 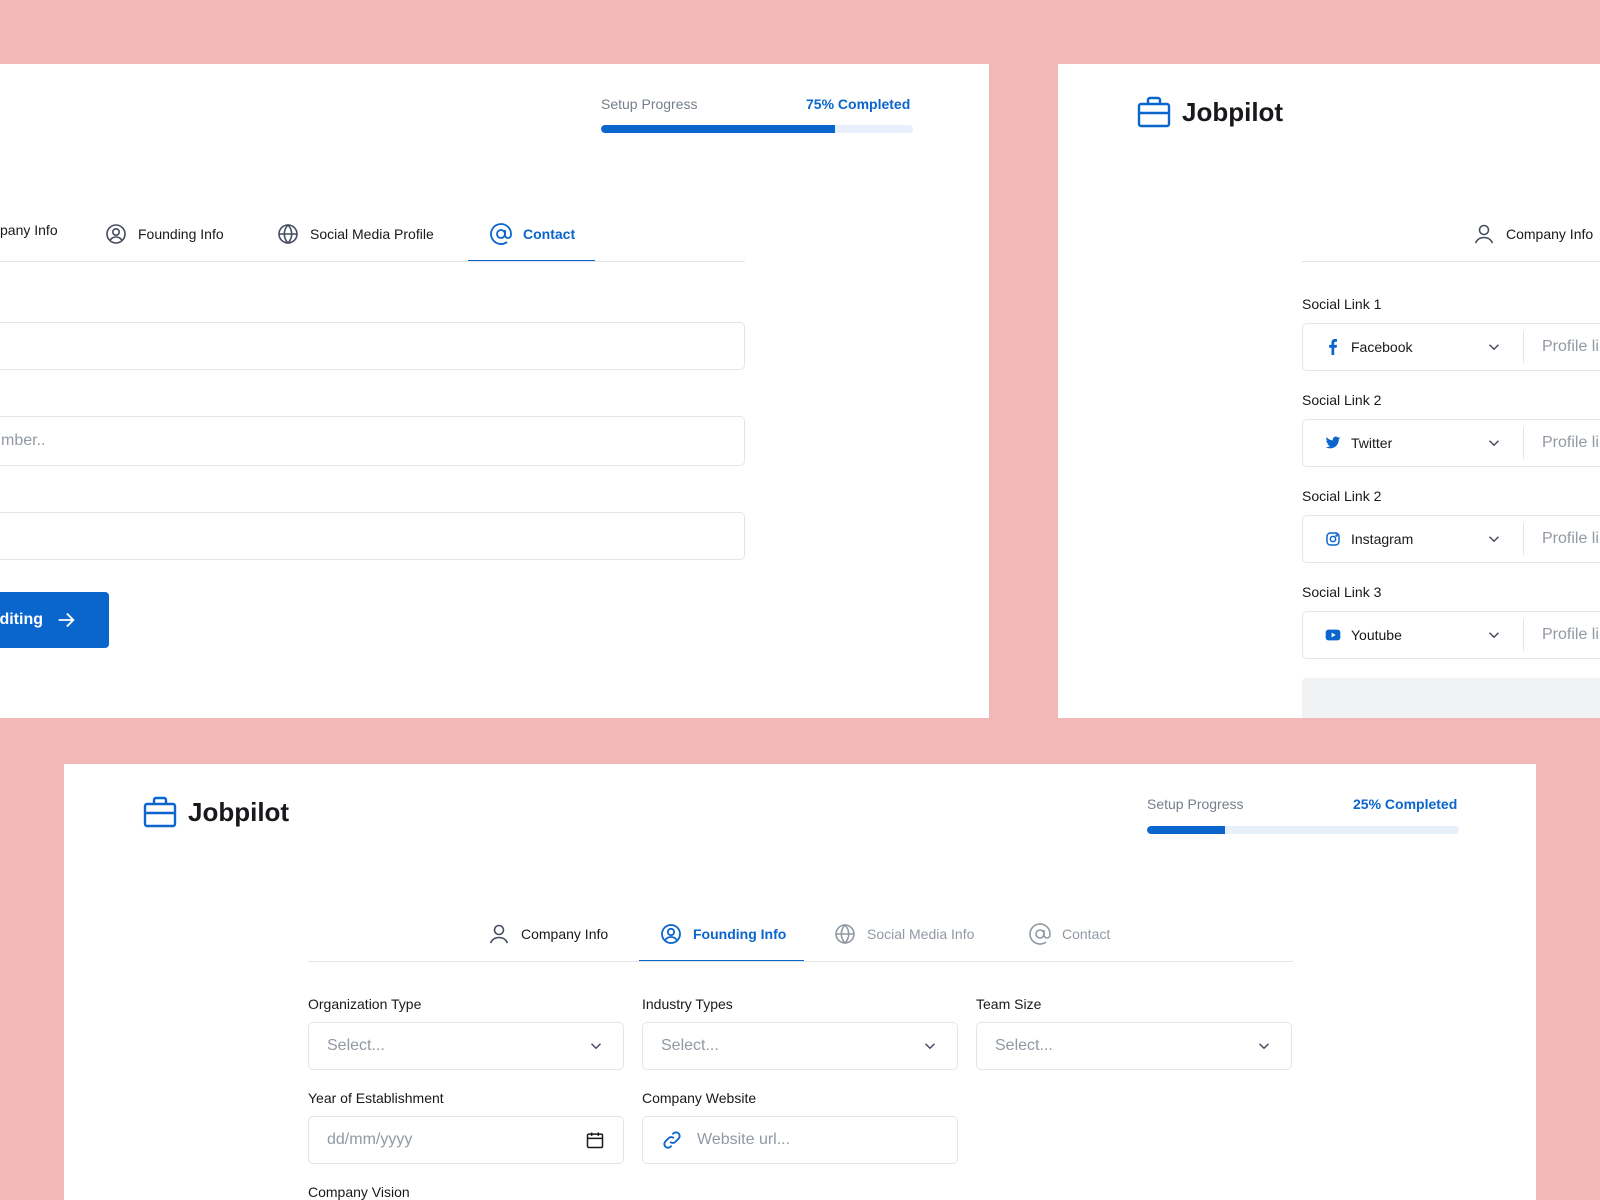 I want to click on organization-type-label: Organization Type, so click(x=365, y=1004).